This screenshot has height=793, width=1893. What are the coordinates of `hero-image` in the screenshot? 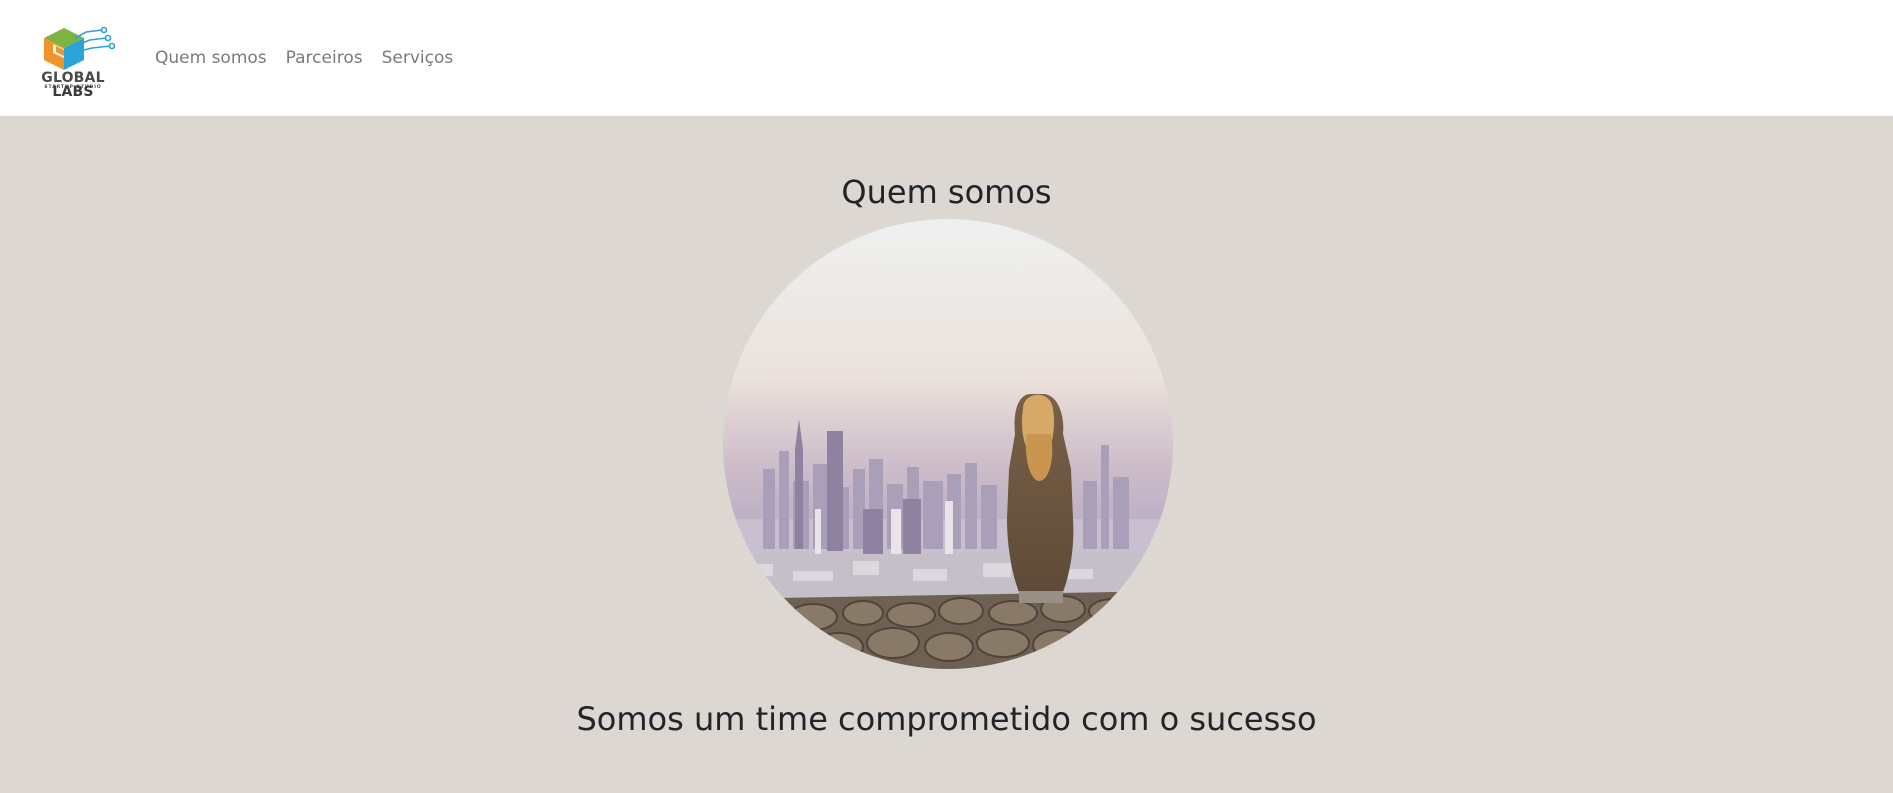 It's located at (948, 444).